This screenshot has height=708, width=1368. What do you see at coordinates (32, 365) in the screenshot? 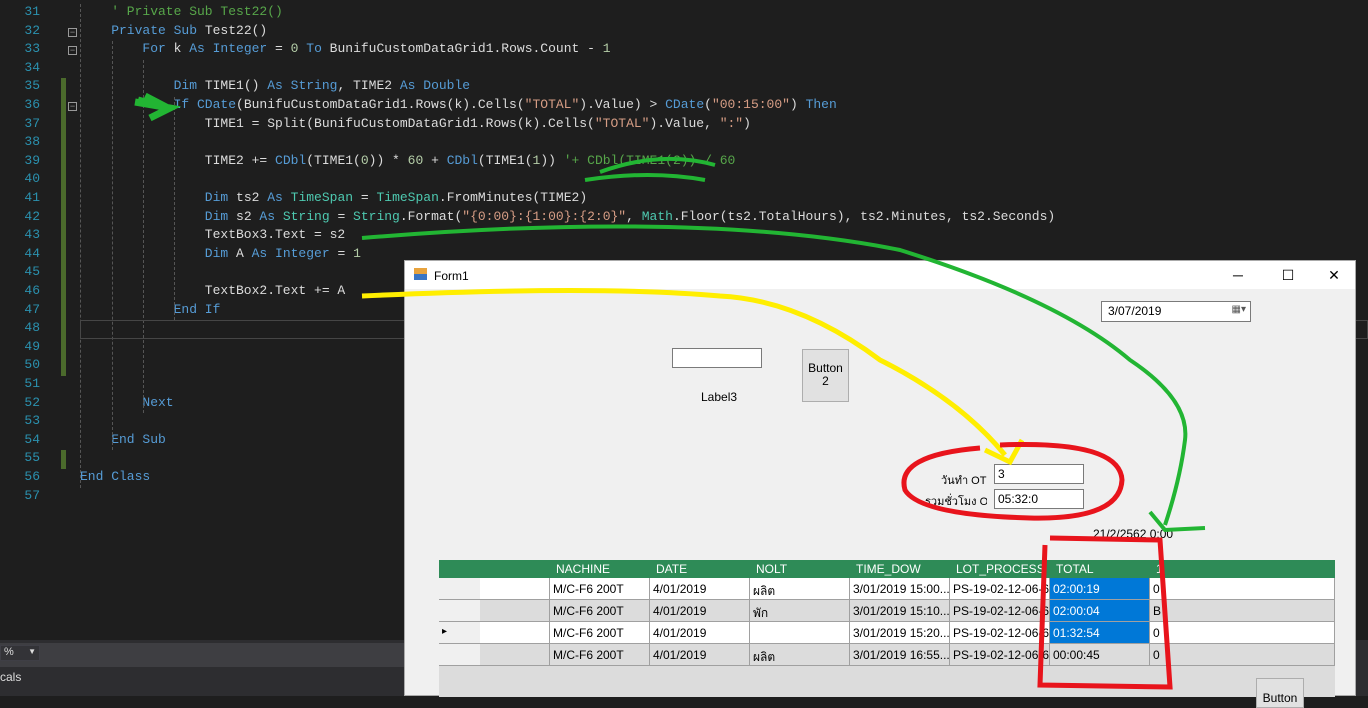
I see `line-number: 50` at bounding box center [32, 365].